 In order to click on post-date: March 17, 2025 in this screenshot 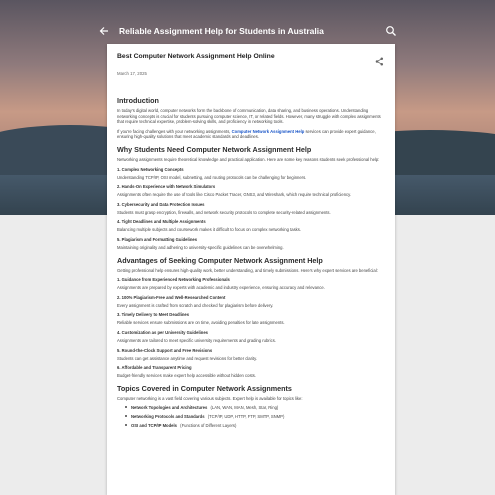, I will do `click(132, 73)`.